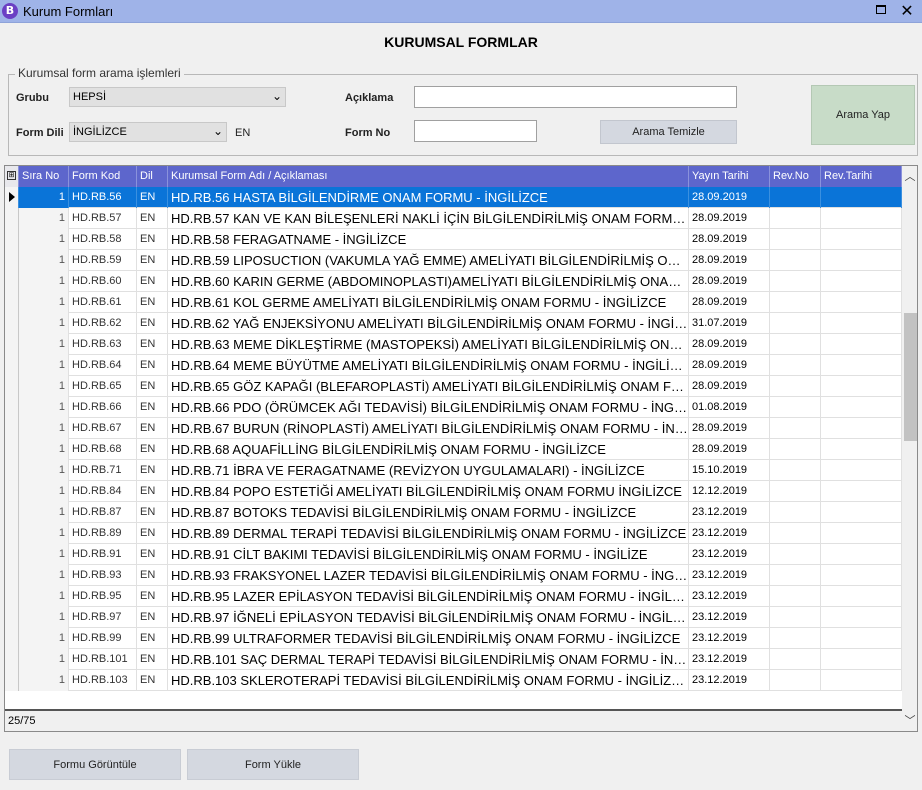  Describe the element at coordinates (103, 638) in the screenshot. I see `cell-form-kod: HD.RB.99` at that location.